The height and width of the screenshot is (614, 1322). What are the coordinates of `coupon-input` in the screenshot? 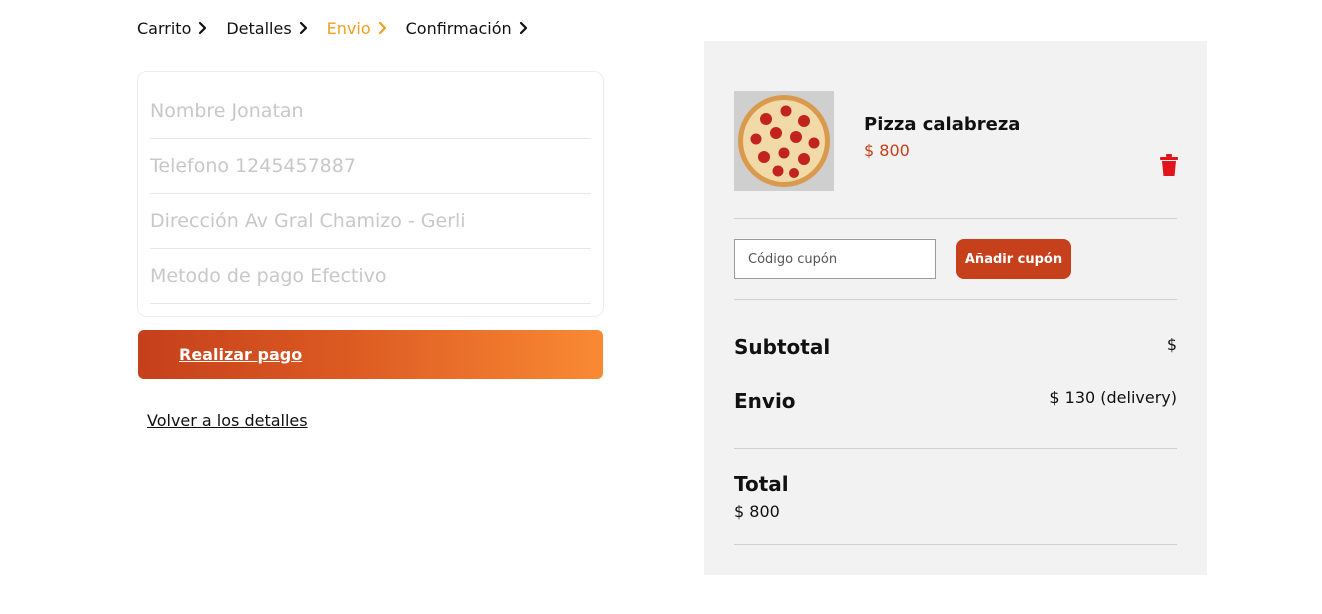 It's located at (835, 259).